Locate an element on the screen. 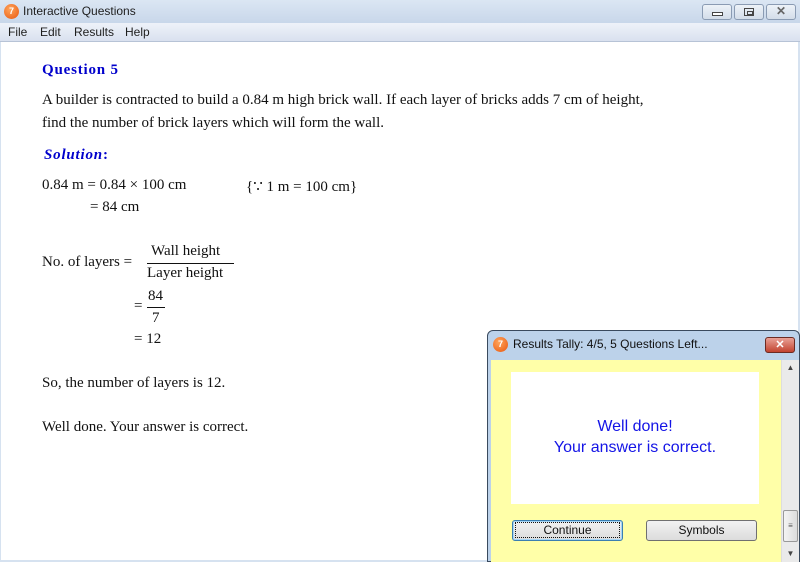 Image resolution: width=800 pixels, height=562 pixels. final-result: = 12 is located at coordinates (148, 339).